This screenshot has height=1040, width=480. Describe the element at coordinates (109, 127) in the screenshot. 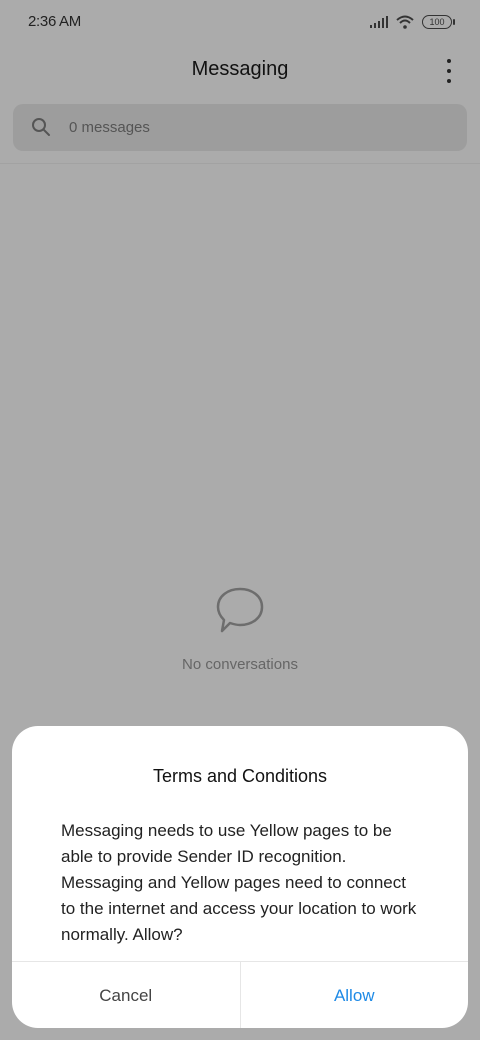

I see `search-placeholder: 0 messages` at that location.